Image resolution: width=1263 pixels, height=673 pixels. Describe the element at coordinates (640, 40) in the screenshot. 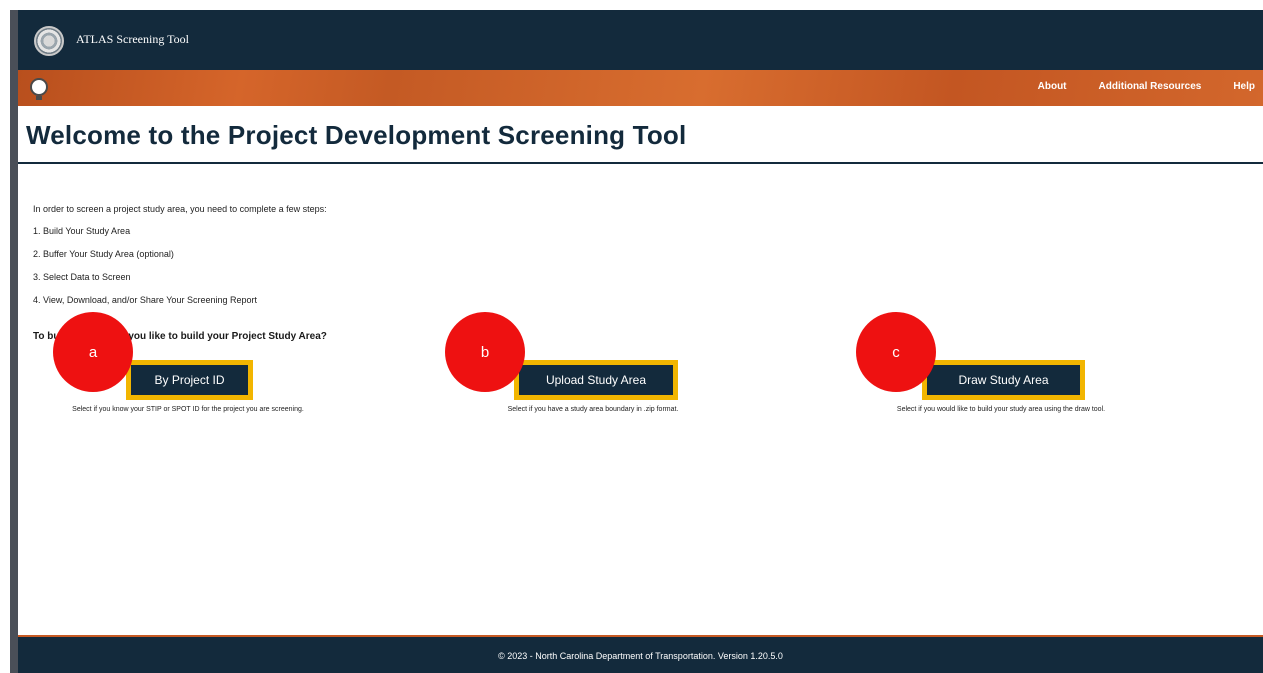

I see `top-header: ATLAS Screening Tool` at that location.